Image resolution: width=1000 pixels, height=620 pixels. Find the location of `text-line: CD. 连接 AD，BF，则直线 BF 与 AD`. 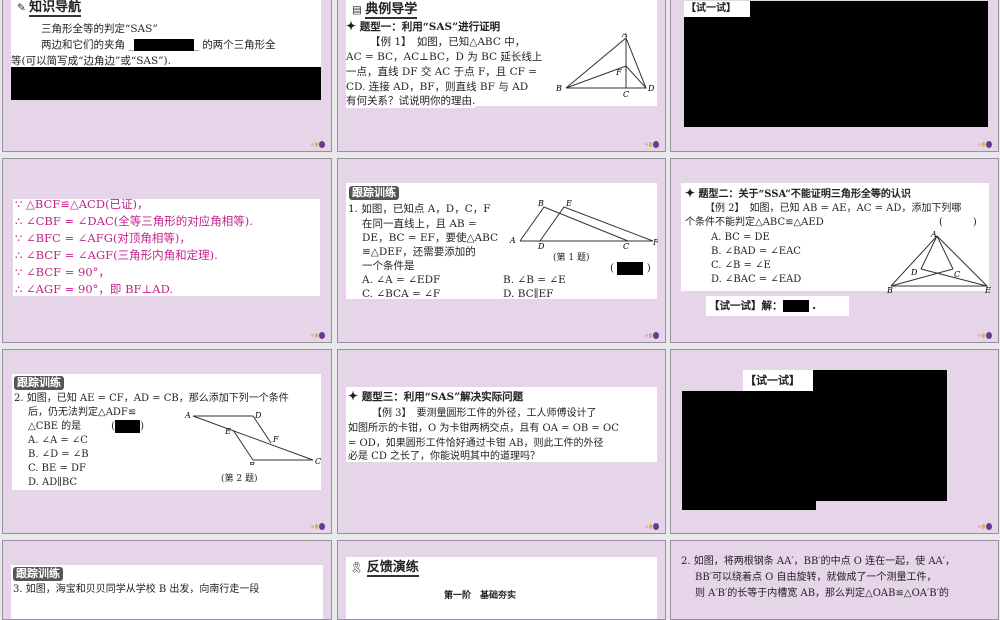

text-line: CD. 连接 AD，BF，则直线 BF 与 AD is located at coordinates (437, 87).